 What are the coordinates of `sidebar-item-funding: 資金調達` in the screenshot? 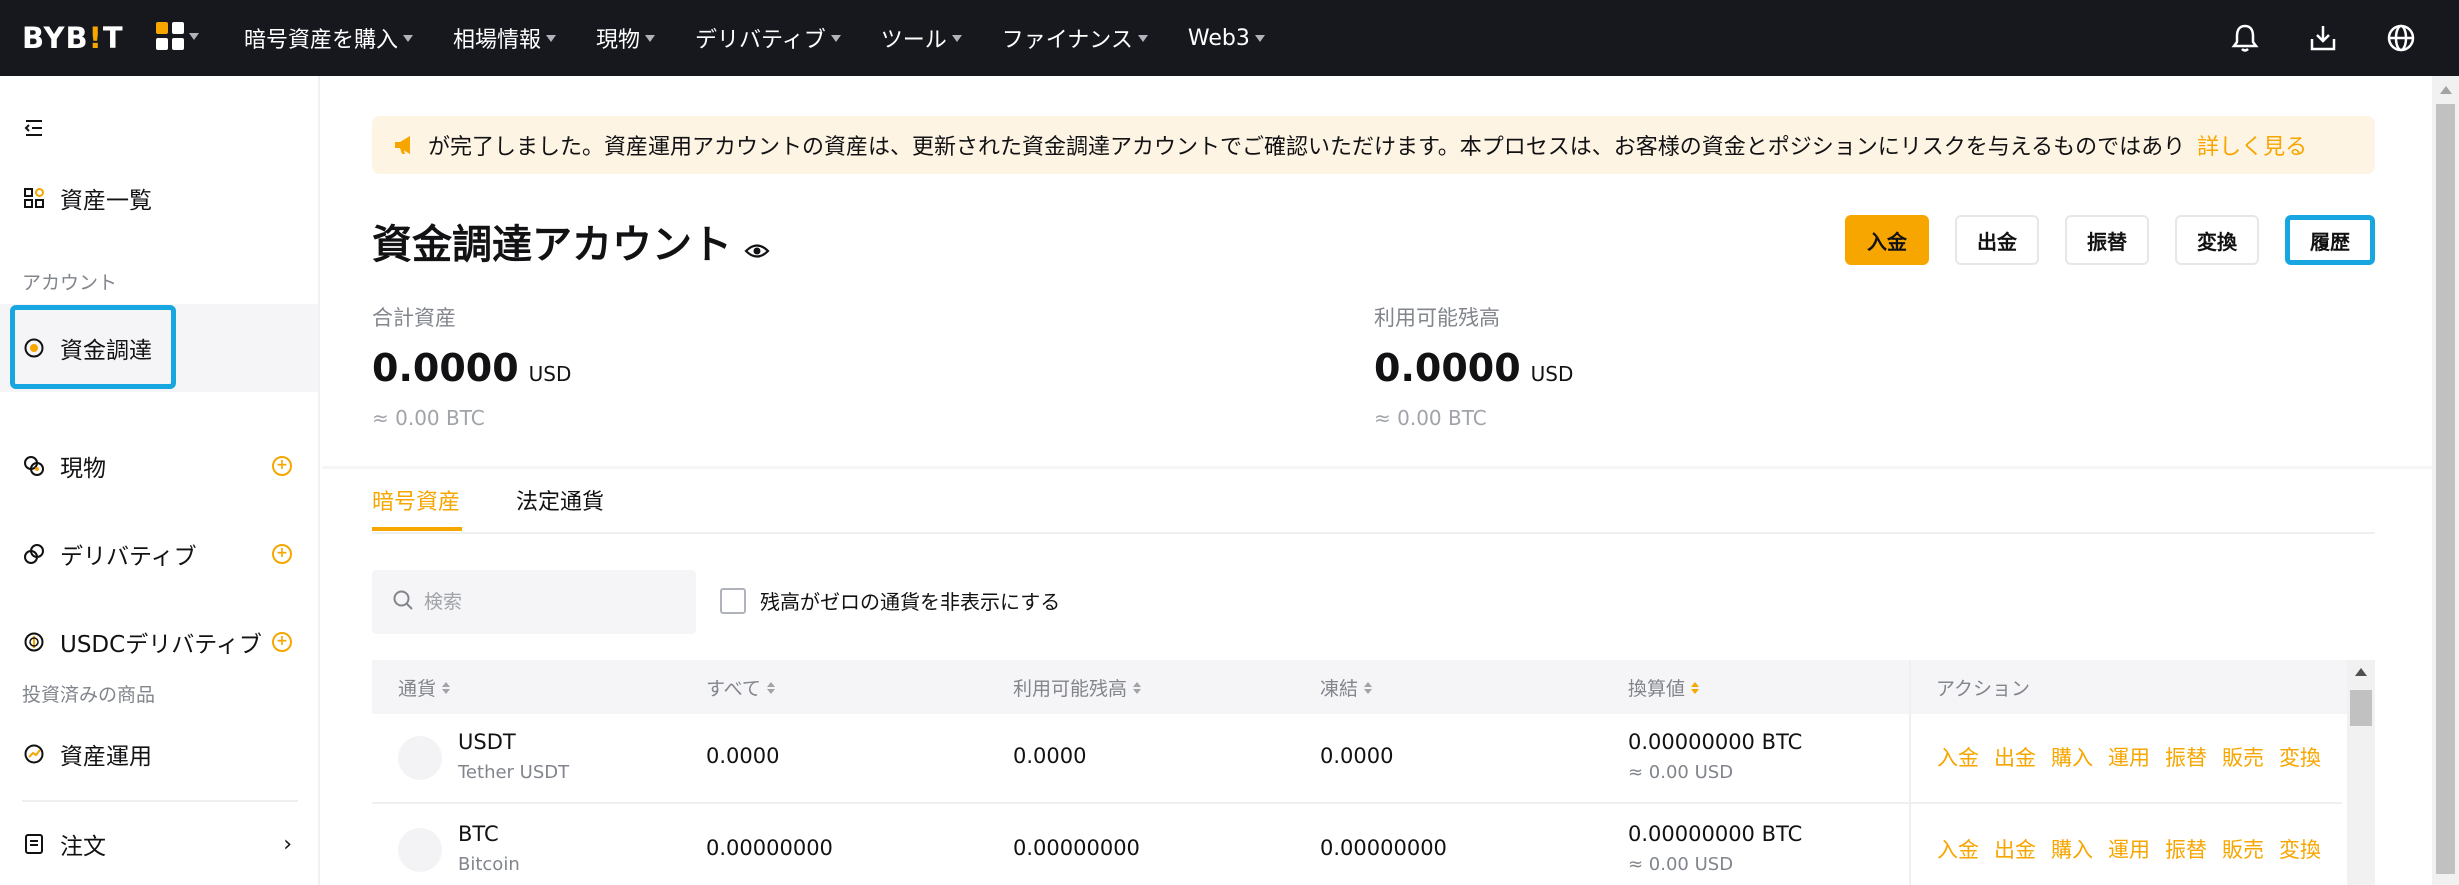 It's located at (159, 348).